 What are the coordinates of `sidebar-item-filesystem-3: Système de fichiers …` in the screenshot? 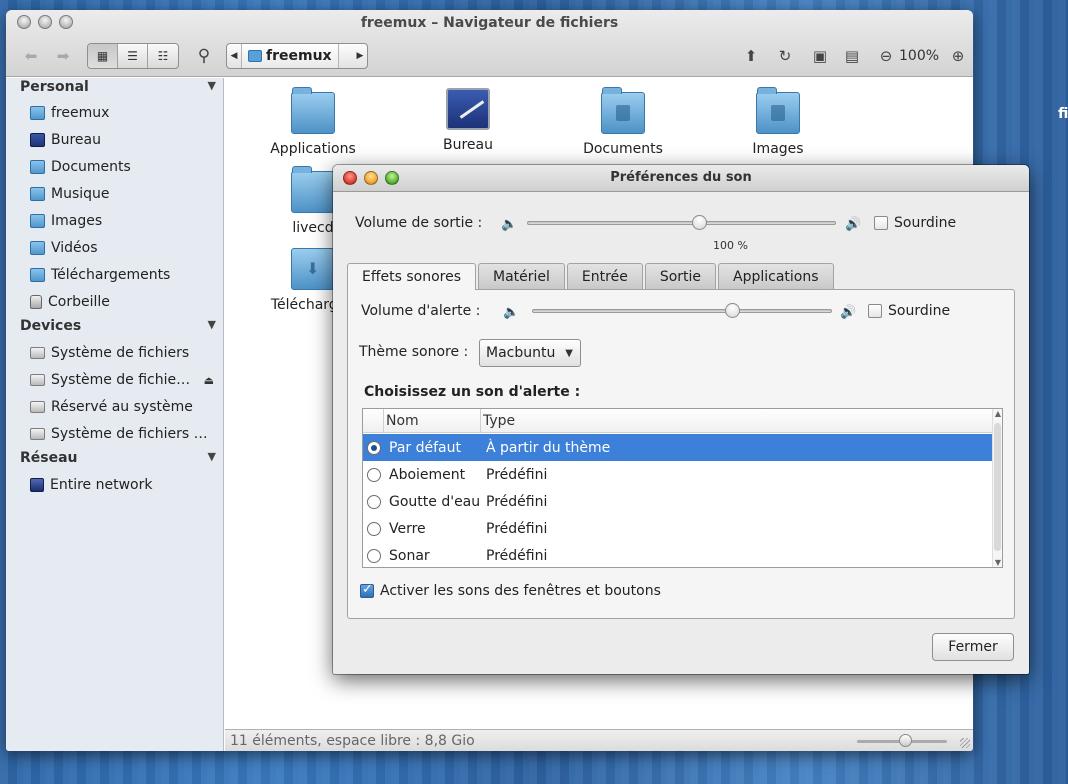 It's located at (125, 434).